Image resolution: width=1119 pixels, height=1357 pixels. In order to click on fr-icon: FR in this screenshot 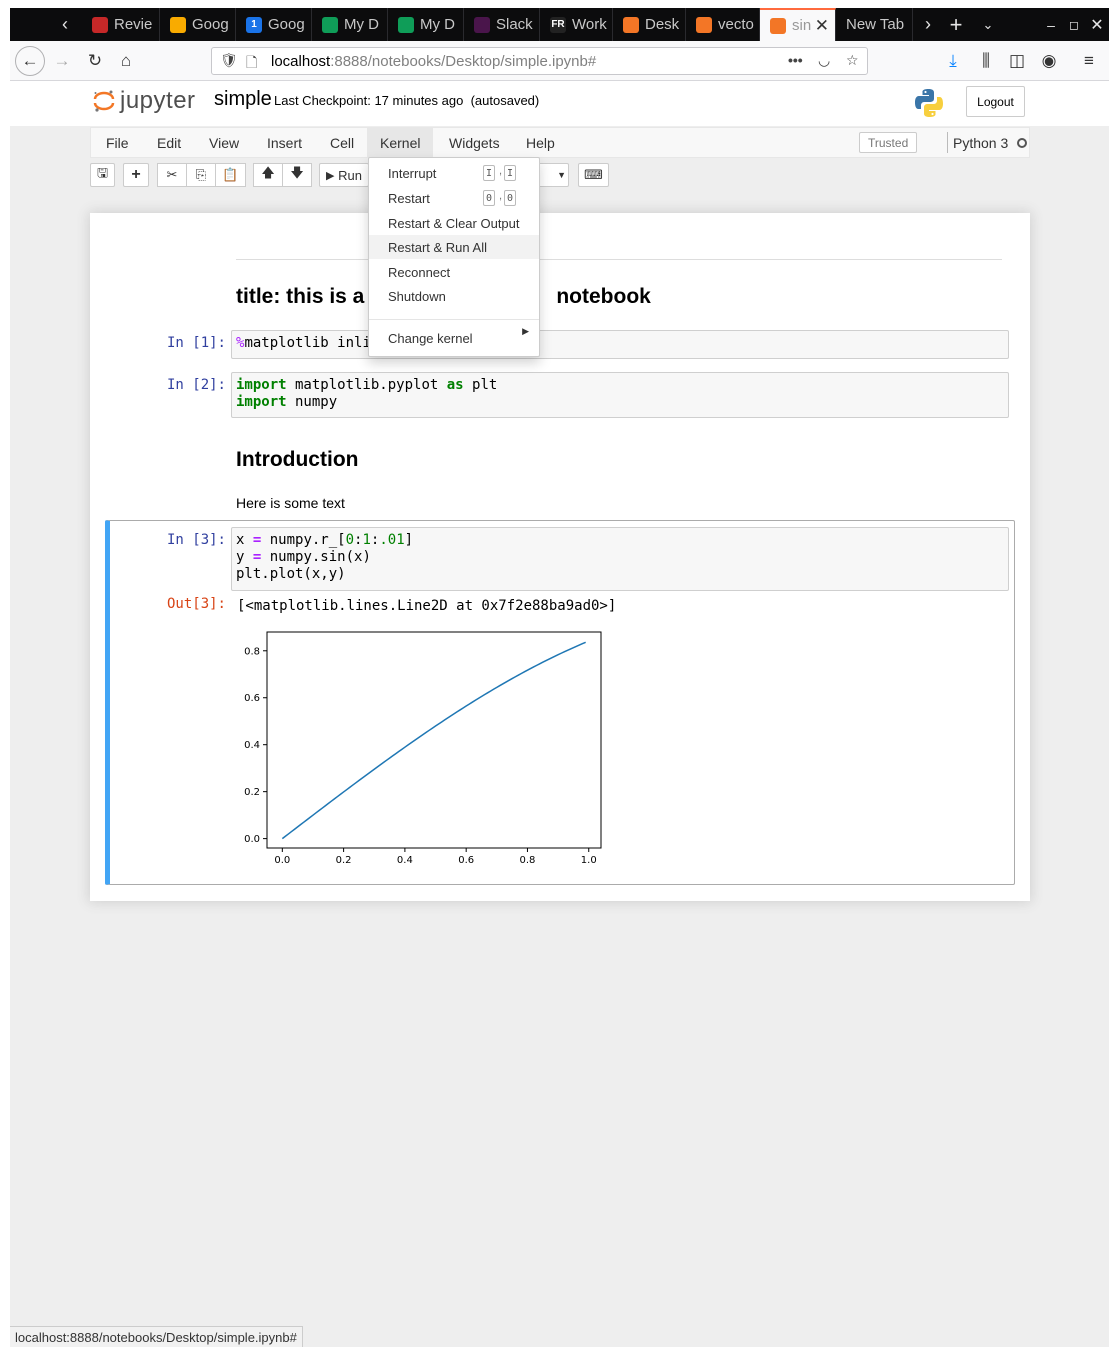, I will do `click(558, 24)`.